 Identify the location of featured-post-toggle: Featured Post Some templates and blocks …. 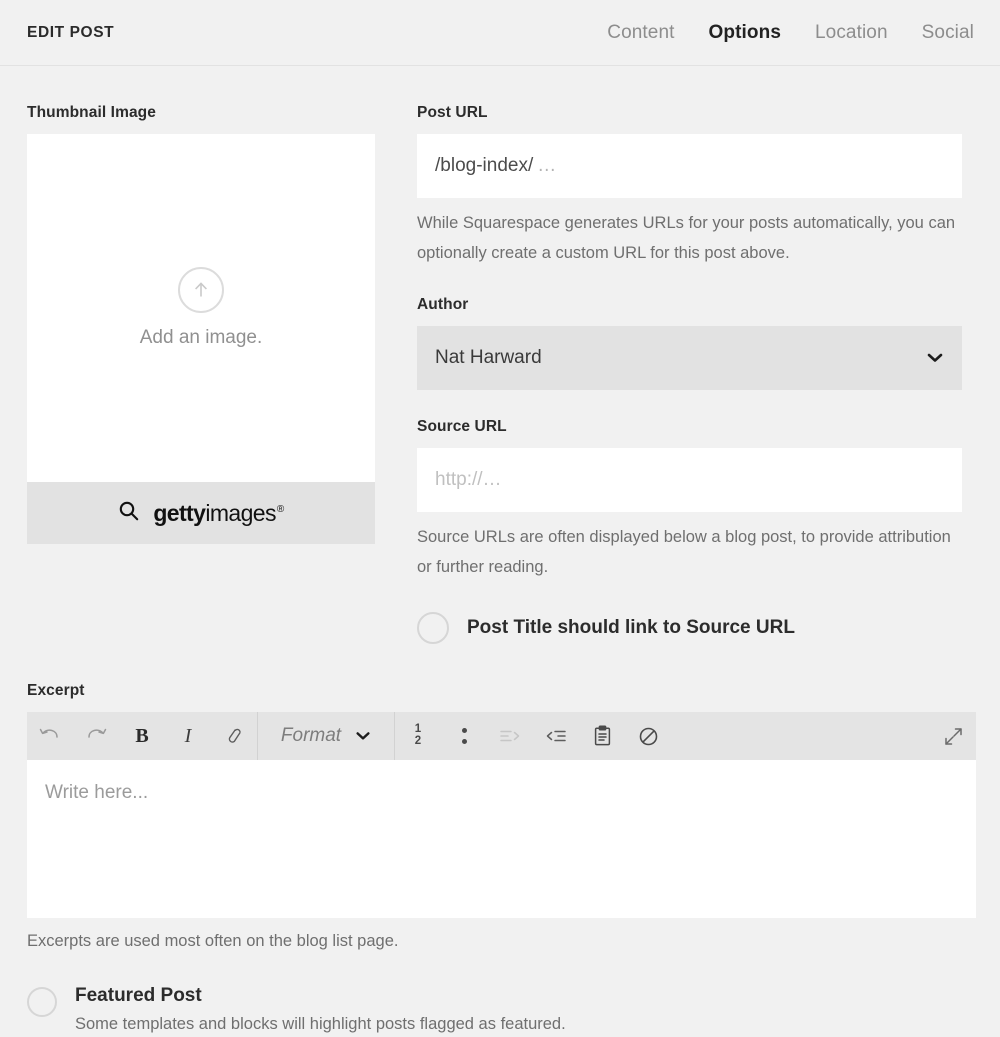
(500, 1009).